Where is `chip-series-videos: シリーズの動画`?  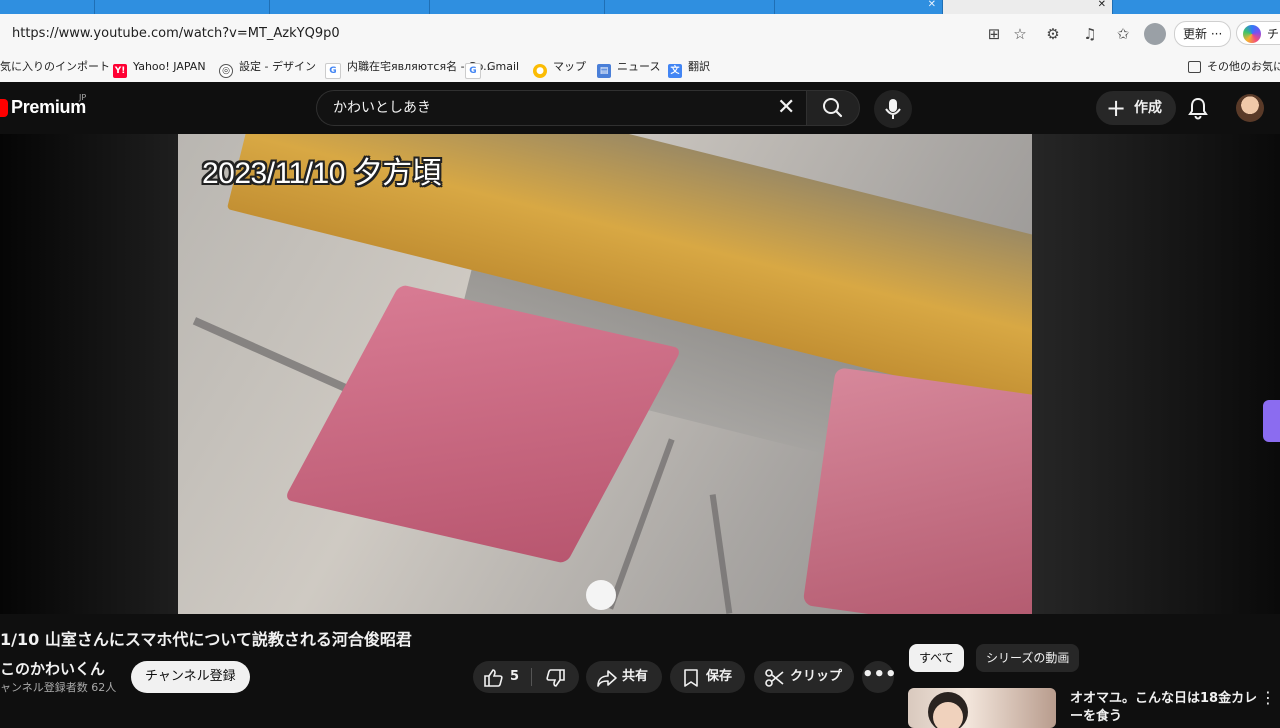 chip-series-videos: シリーズの動画 is located at coordinates (1028, 658).